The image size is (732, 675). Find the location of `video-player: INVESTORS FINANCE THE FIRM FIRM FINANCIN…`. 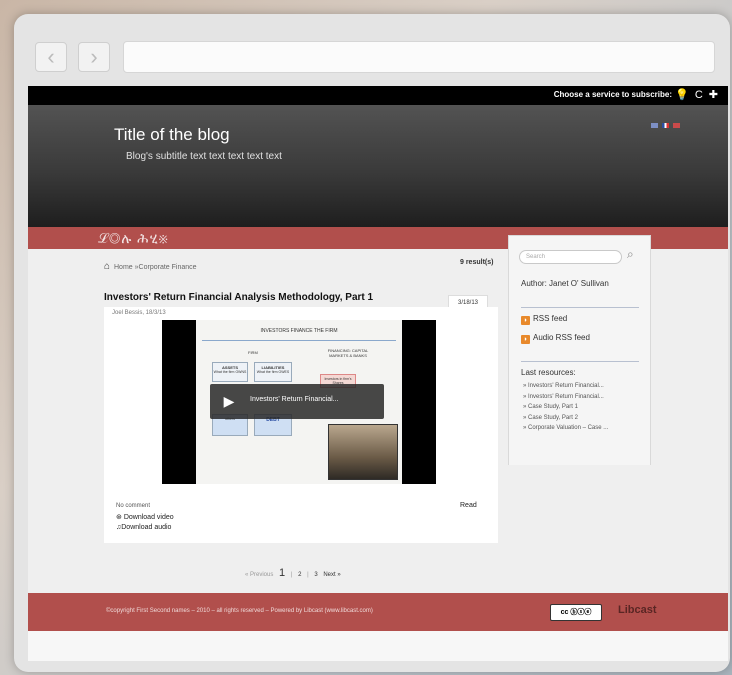

video-player: INVESTORS FINANCE THE FIRM FIRM FINANCIN… is located at coordinates (299, 402).